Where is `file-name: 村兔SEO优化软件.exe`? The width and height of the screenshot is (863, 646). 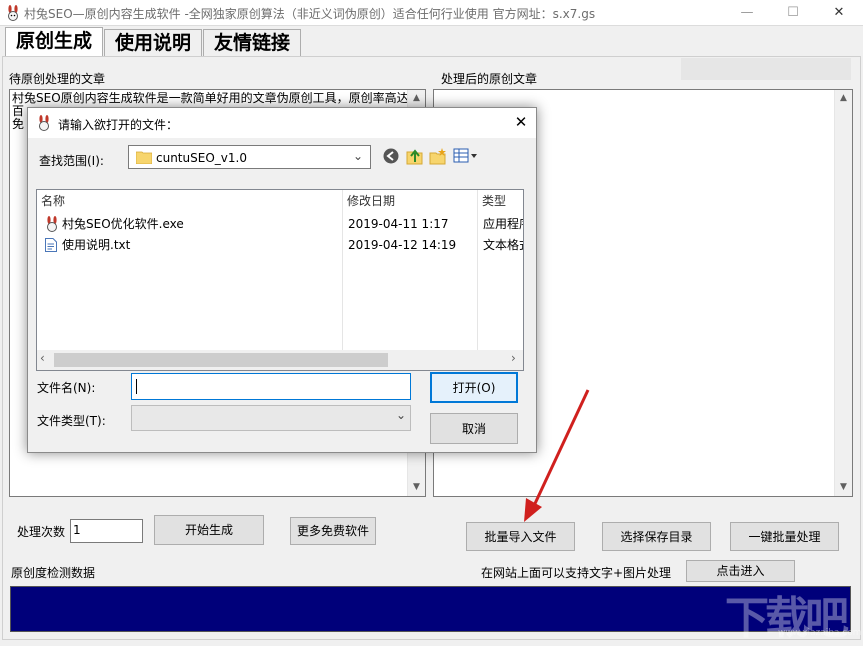
file-name: 村兔SEO优化软件.exe is located at coordinates (123, 224).